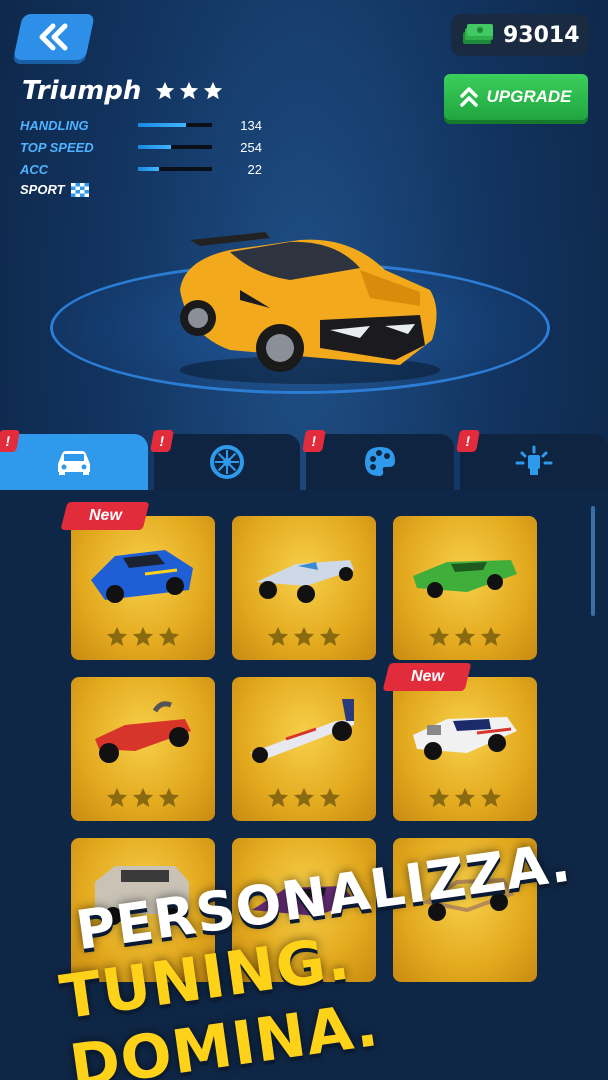 The image size is (608, 1080). What do you see at coordinates (251, 125) in the screenshot?
I see `stat-value: 134` at bounding box center [251, 125].